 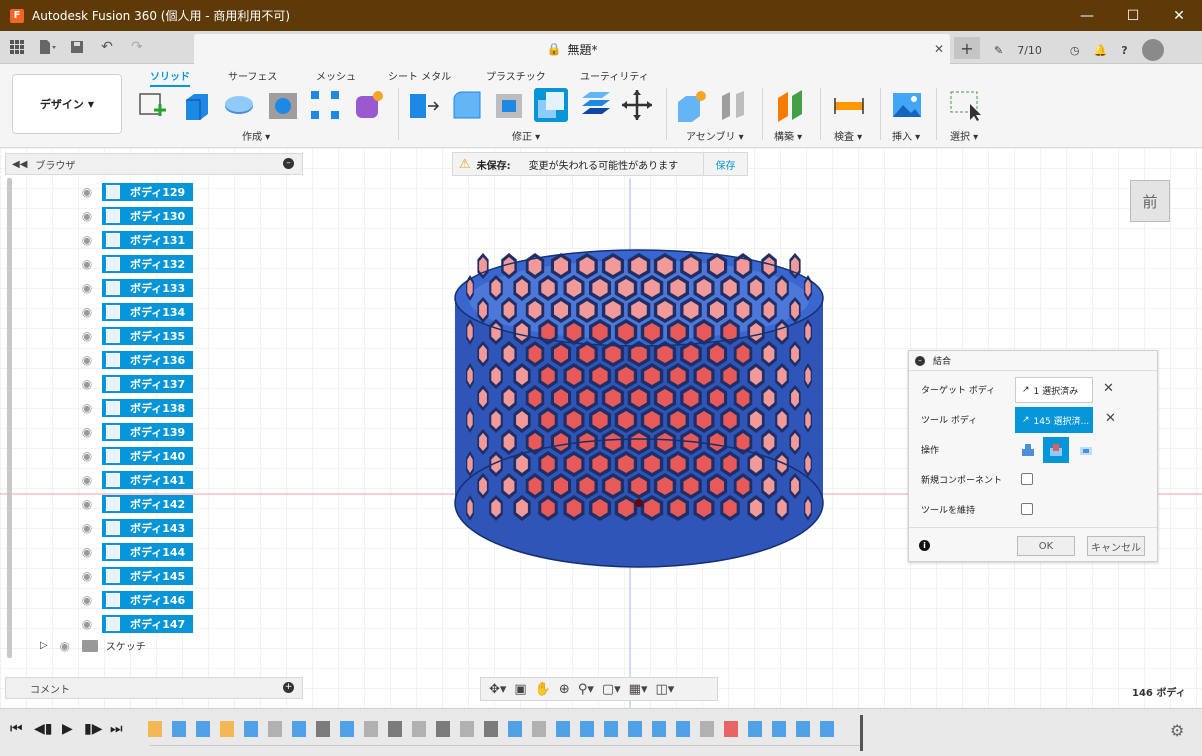 I want to click on body-label: ボディ133, so click(x=148, y=288).